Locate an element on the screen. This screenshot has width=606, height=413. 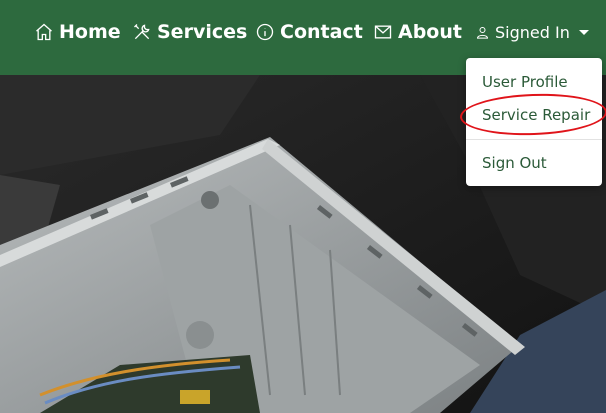
nav-services-link: Services is located at coordinates (189, 32).